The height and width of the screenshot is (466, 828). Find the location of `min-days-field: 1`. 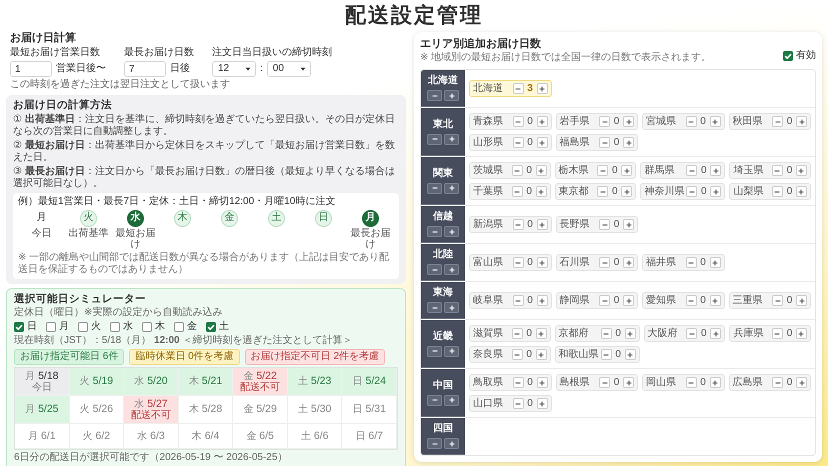

min-days-field: 1 is located at coordinates (31, 69).